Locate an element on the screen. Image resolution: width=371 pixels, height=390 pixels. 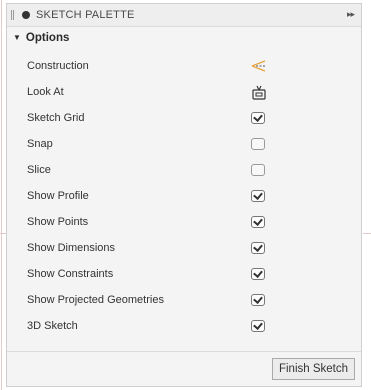
construction-icon is located at coordinates (258, 66).